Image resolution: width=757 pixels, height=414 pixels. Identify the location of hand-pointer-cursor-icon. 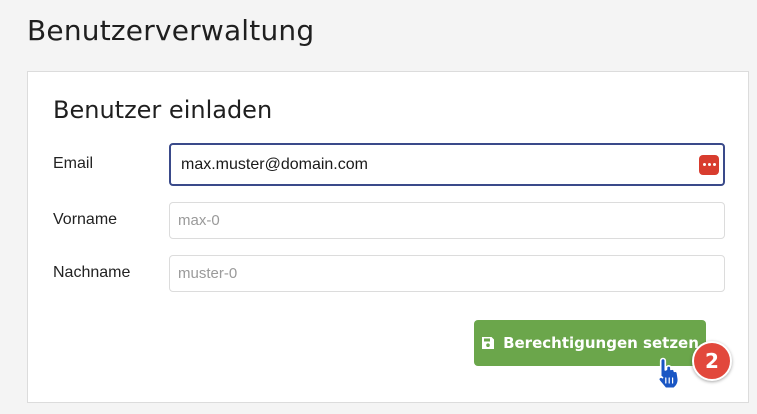
(669, 375).